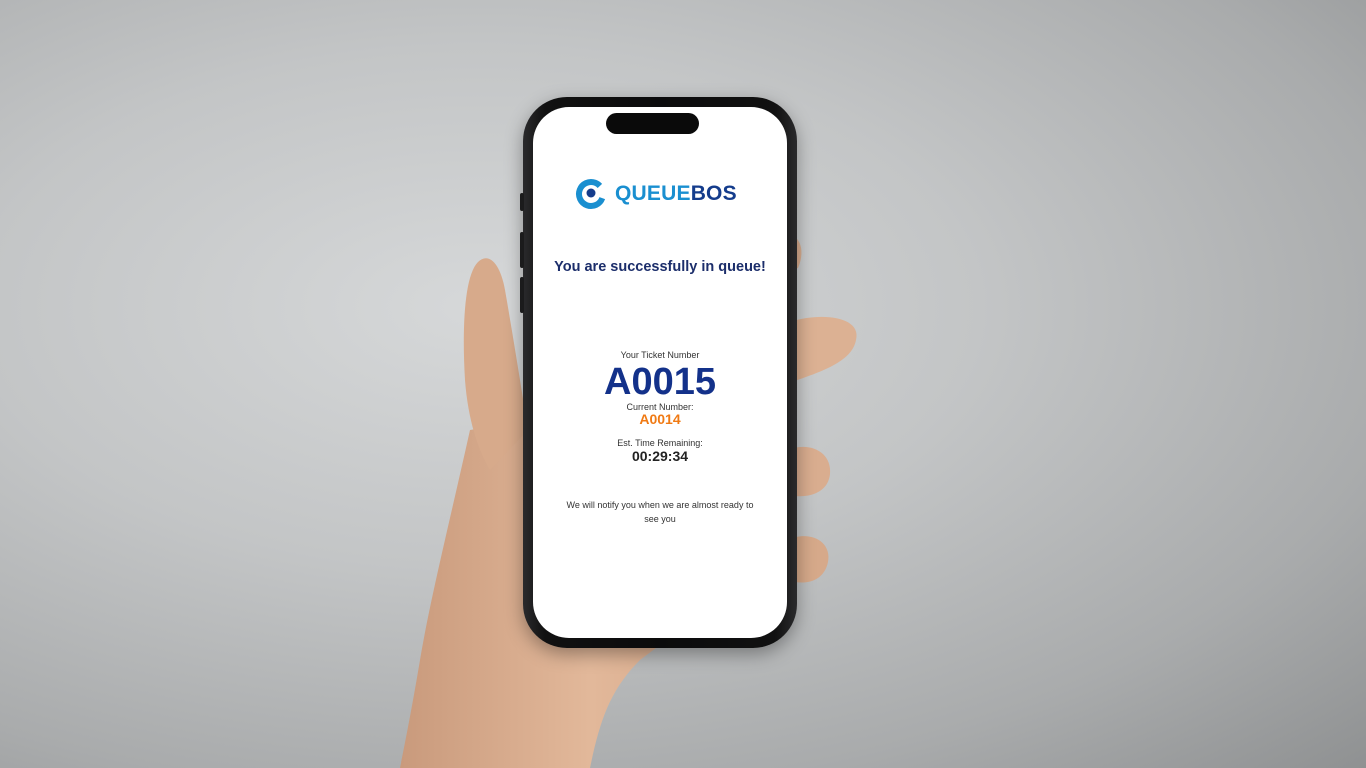 This screenshot has width=1366, height=768. I want to click on success-headline: You are successfully in queue!, so click(660, 267).